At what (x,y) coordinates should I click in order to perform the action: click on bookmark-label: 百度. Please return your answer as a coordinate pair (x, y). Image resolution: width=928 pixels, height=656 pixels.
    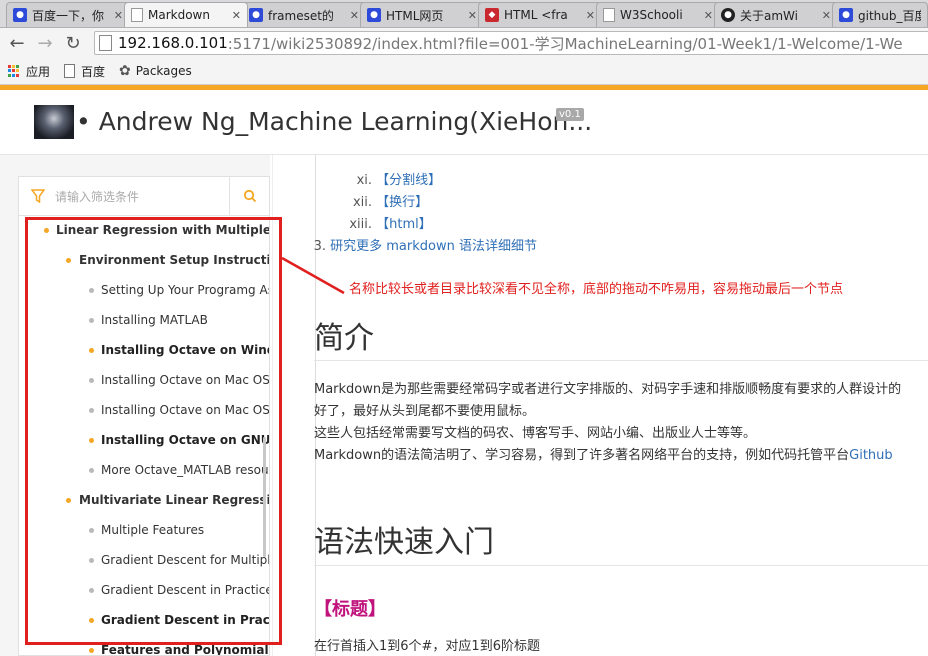
    Looking at the image, I should click on (93, 71).